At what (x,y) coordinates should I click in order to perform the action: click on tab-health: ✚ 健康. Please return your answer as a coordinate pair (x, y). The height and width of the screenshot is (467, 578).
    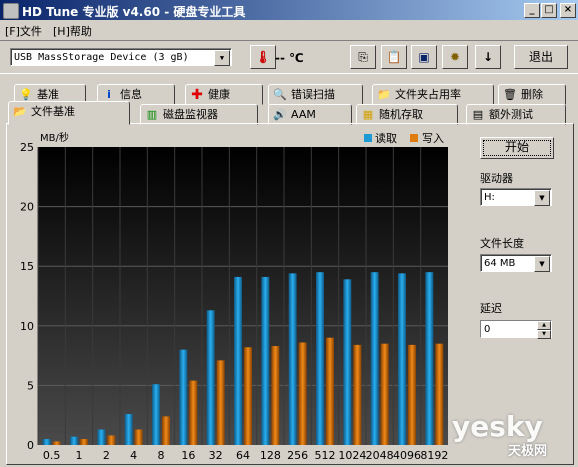
    Looking at the image, I should click on (224, 94).